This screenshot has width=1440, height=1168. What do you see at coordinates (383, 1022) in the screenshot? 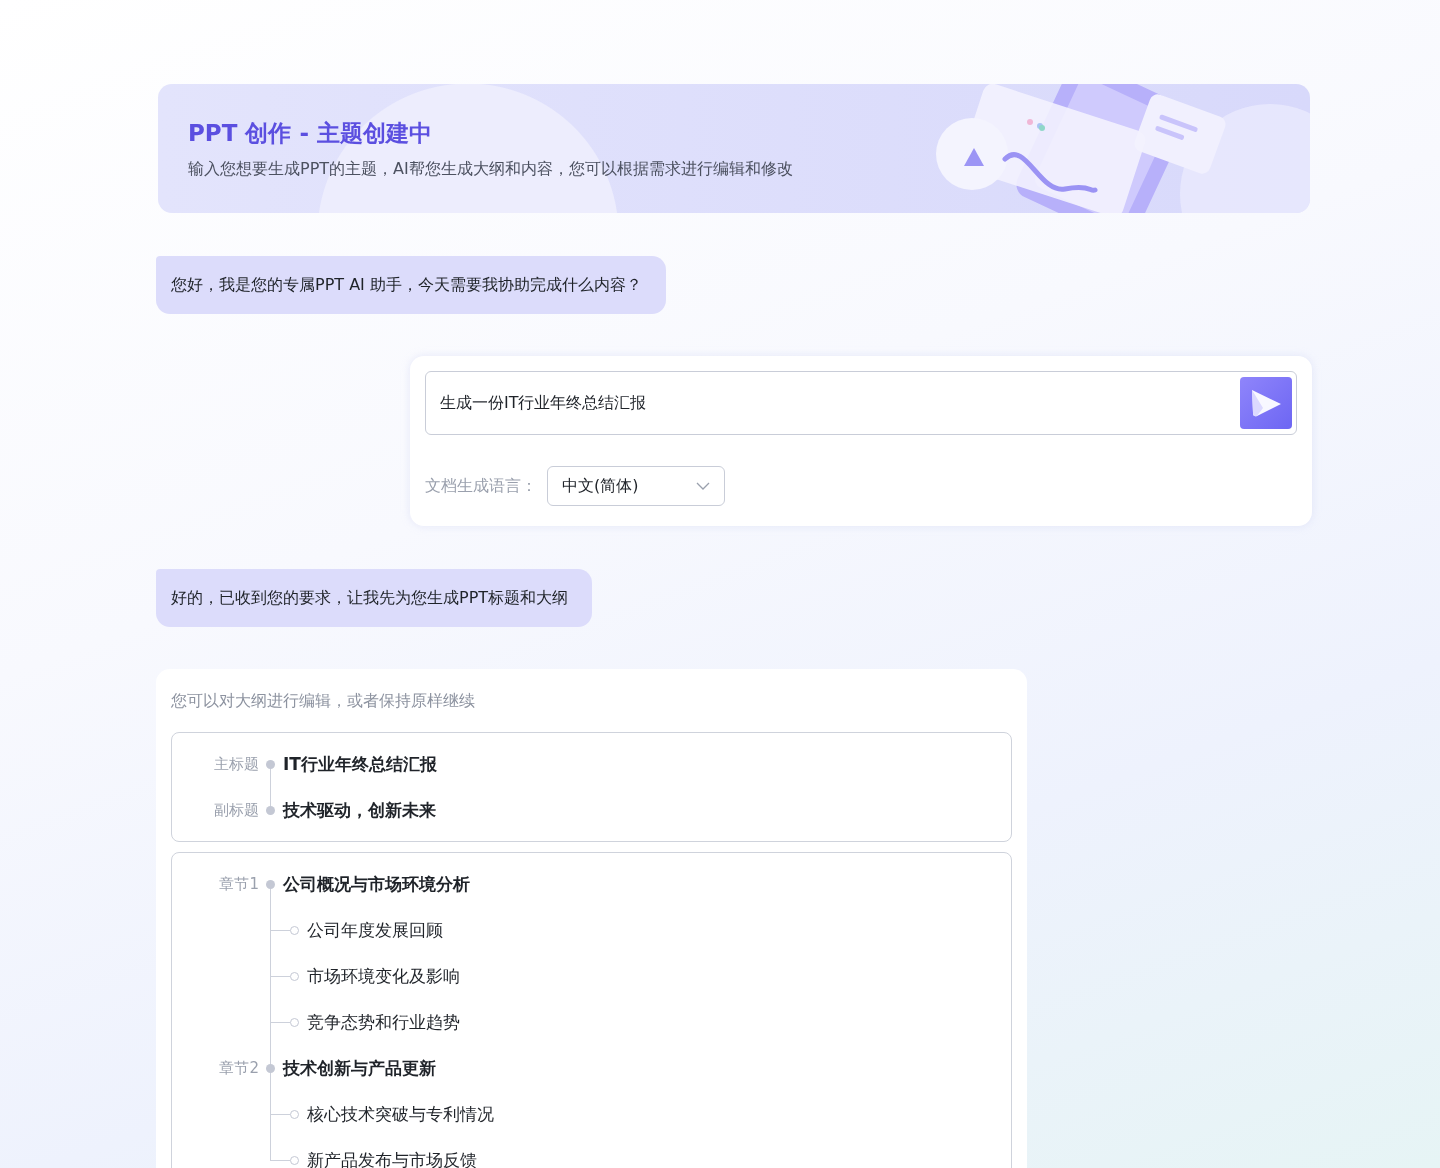
I see `subsection-title: 竞争态势和行业趋势` at bounding box center [383, 1022].